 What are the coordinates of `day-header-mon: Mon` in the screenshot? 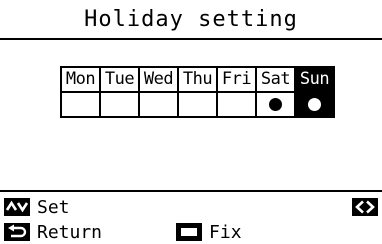 It's located at (80, 79).